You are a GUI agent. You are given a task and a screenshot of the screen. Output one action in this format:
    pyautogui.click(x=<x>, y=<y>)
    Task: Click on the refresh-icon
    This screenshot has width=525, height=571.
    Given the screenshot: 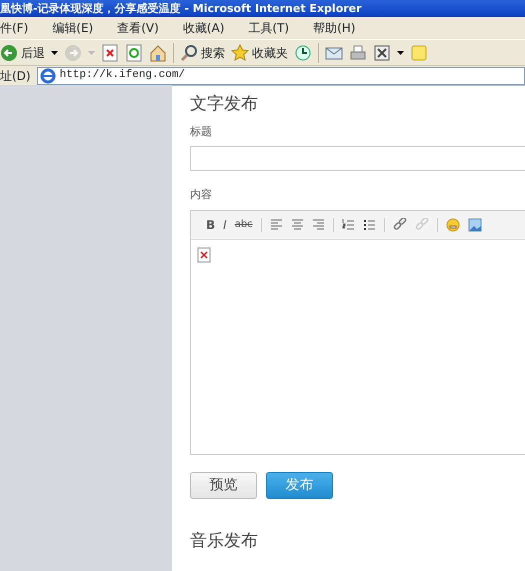 What is the action you would take?
    pyautogui.click(x=134, y=53)
    